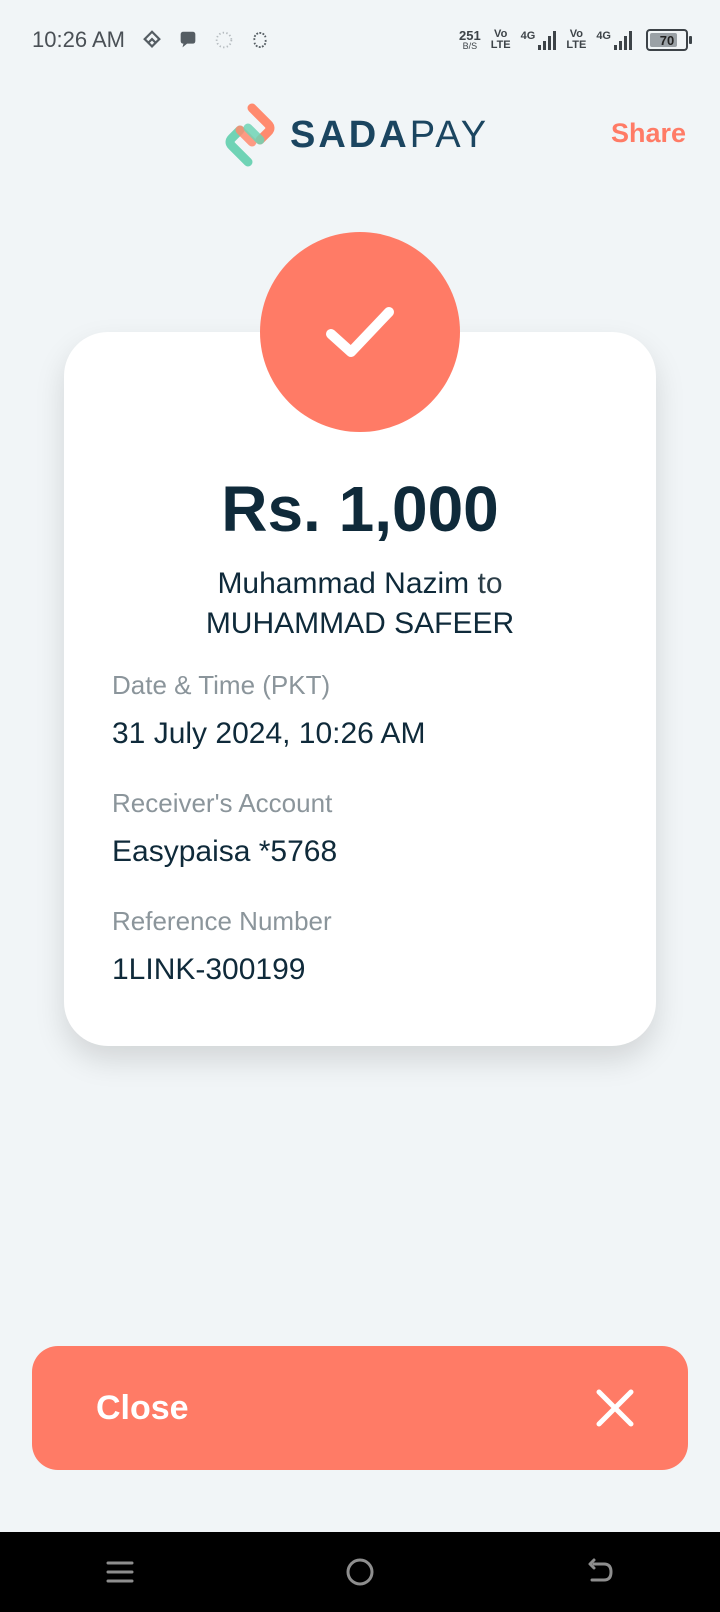 This screenshot has height=1612, width=720. Describe the element at coordinates (500, 45) in the screenshot. I see `volte-1-sub: LTE` at that location.